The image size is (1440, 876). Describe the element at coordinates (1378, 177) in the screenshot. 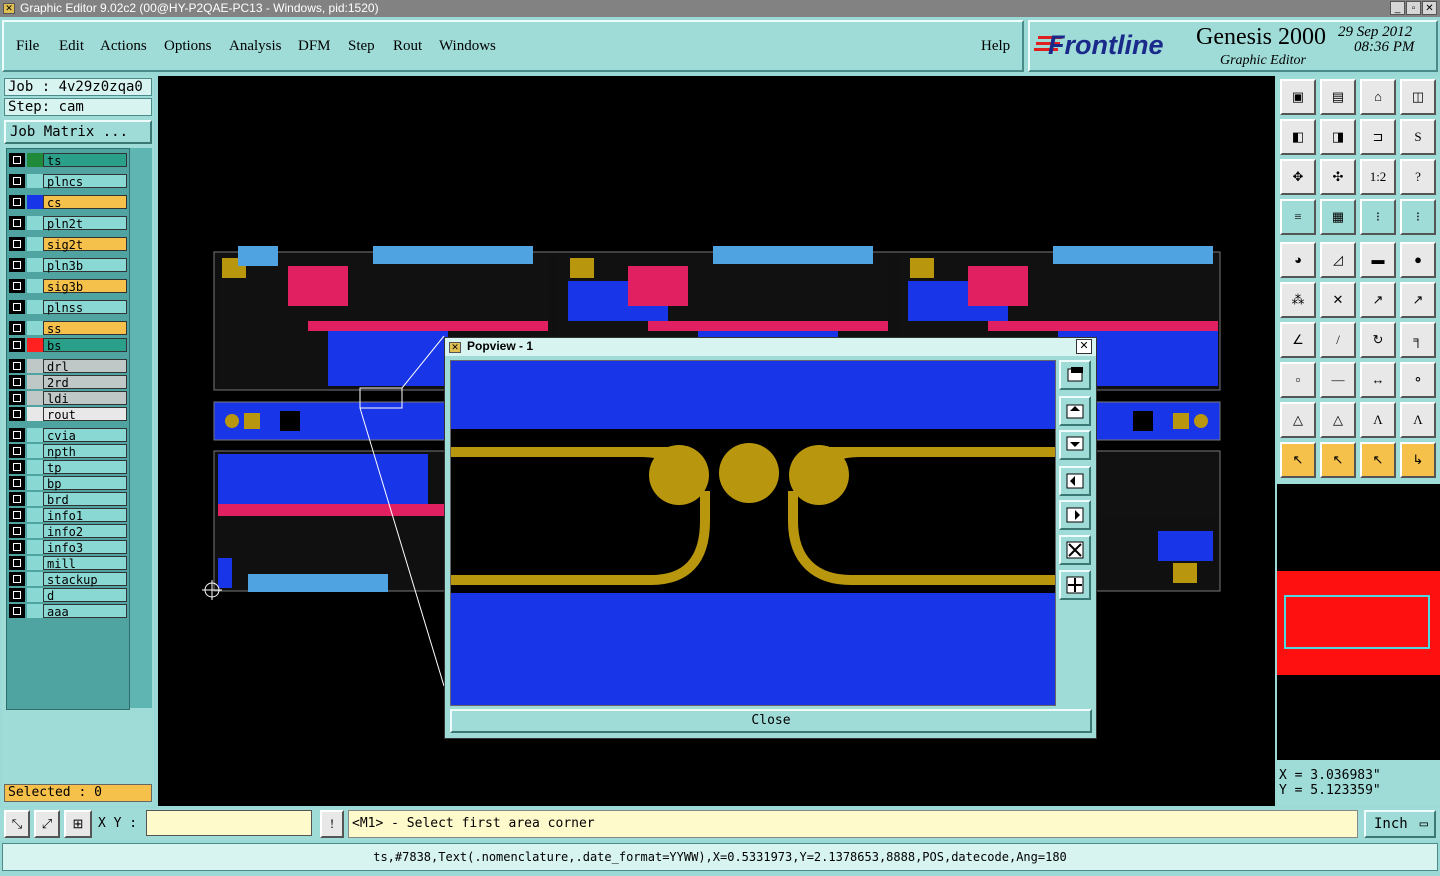

I see `scale-icon: 1:2` at that location.